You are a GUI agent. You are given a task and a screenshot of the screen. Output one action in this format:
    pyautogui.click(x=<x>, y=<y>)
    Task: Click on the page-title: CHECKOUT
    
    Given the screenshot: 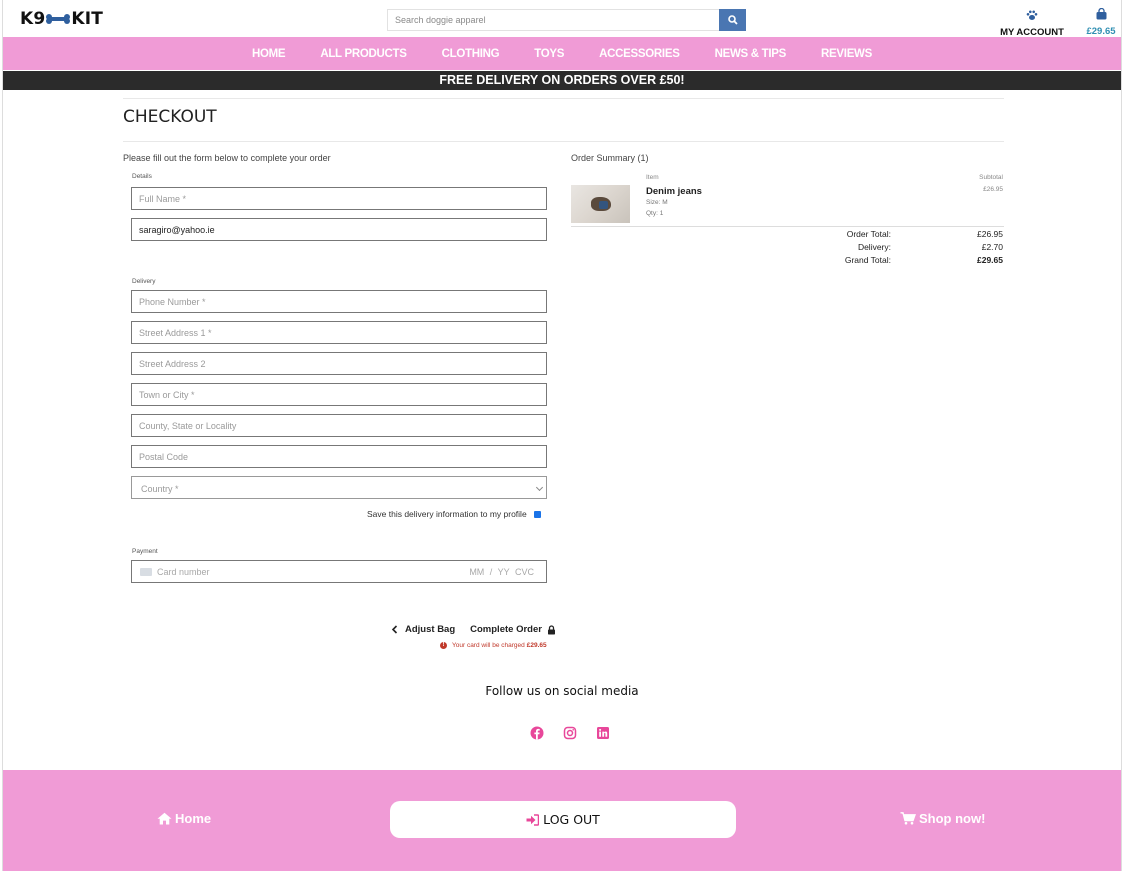 What is the action you would take?
    pyautogui.click(x=170, y=117)
    